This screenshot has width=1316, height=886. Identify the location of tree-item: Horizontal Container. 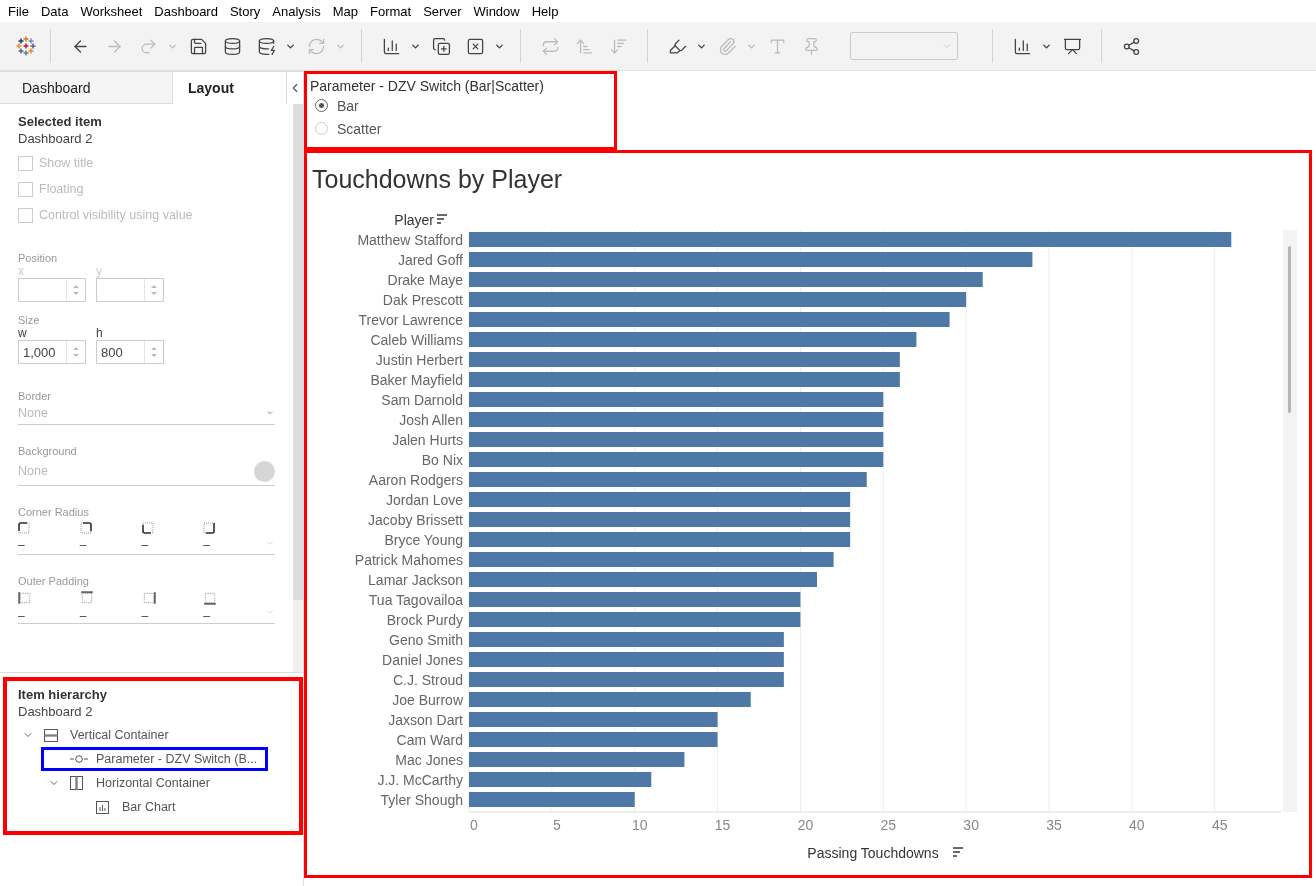
(131, 783).